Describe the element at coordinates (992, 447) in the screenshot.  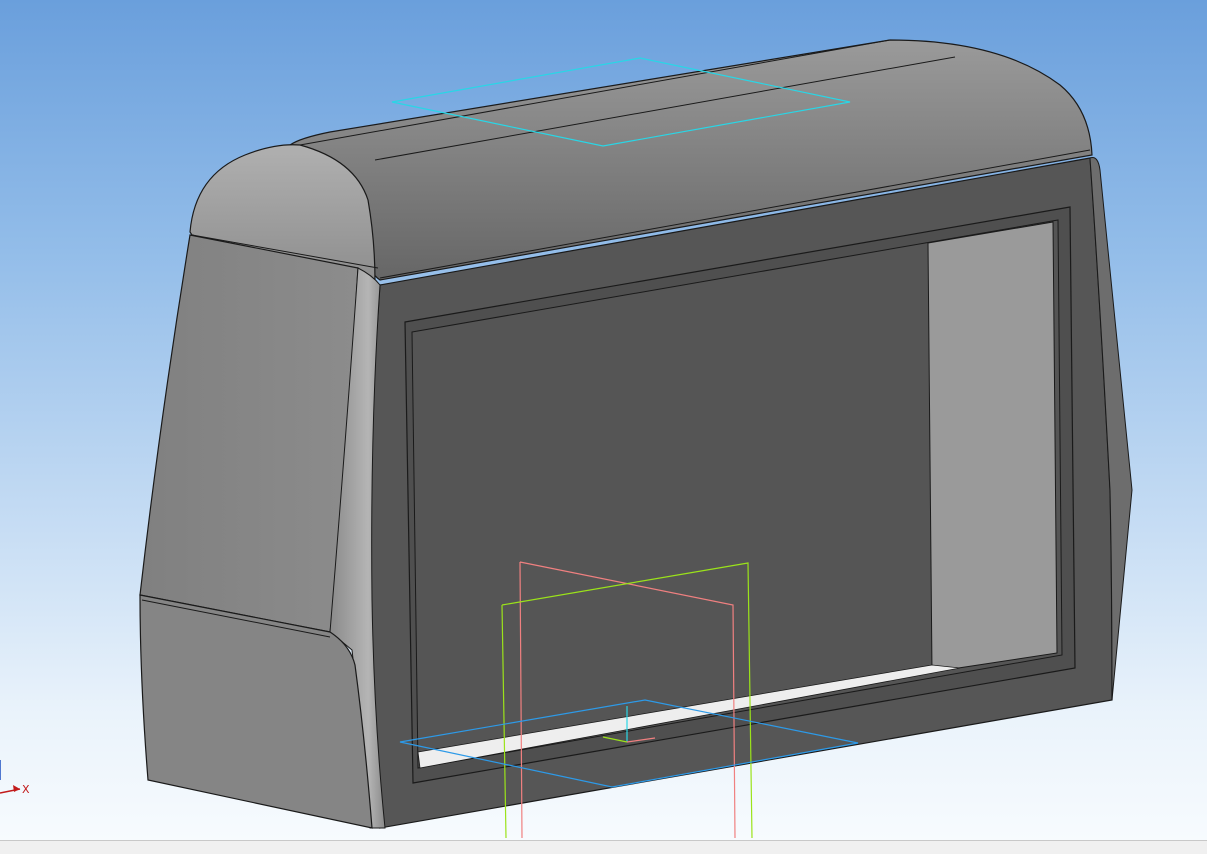
I see `inner-right-wall` at that location.